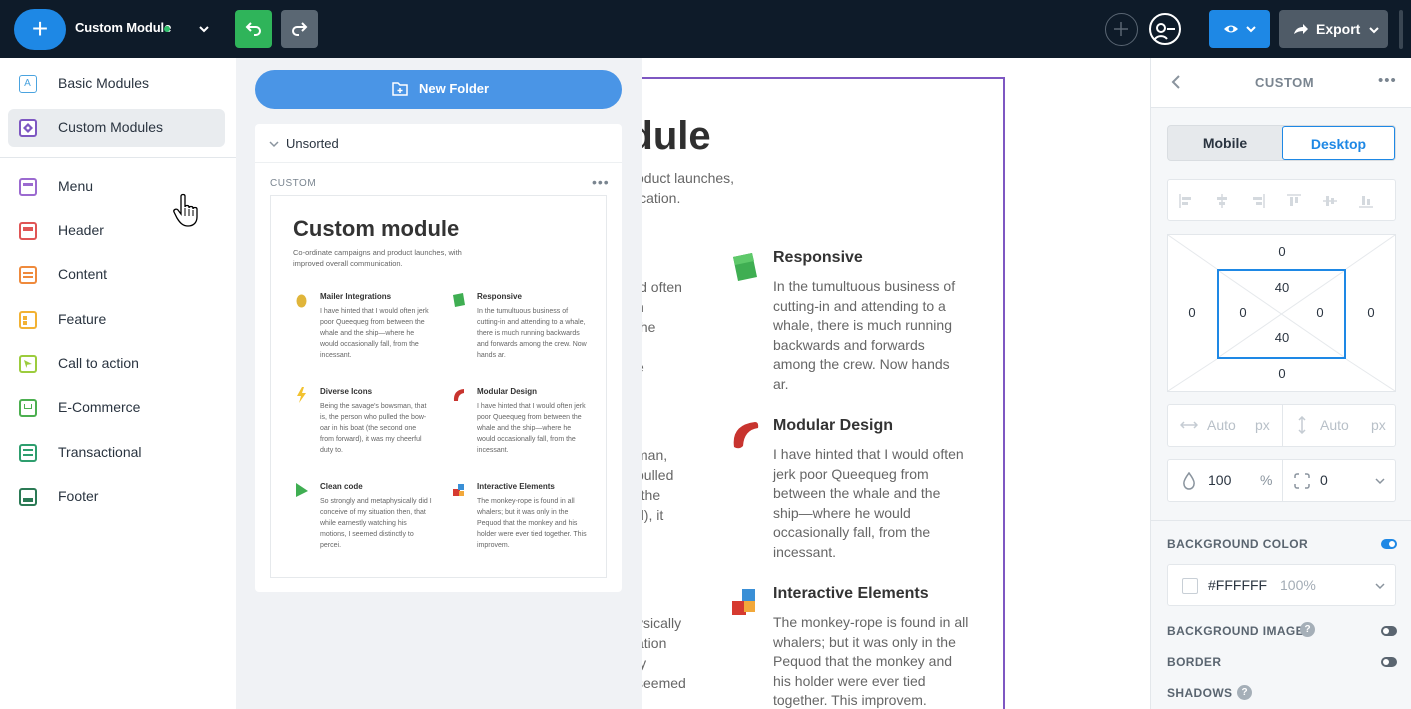 The width and height of the screenshot is (1411, 709). Describe the element at coordinates (116, 320) in the screenshot. I see `sidebar-item-feature: Feature` at that location.